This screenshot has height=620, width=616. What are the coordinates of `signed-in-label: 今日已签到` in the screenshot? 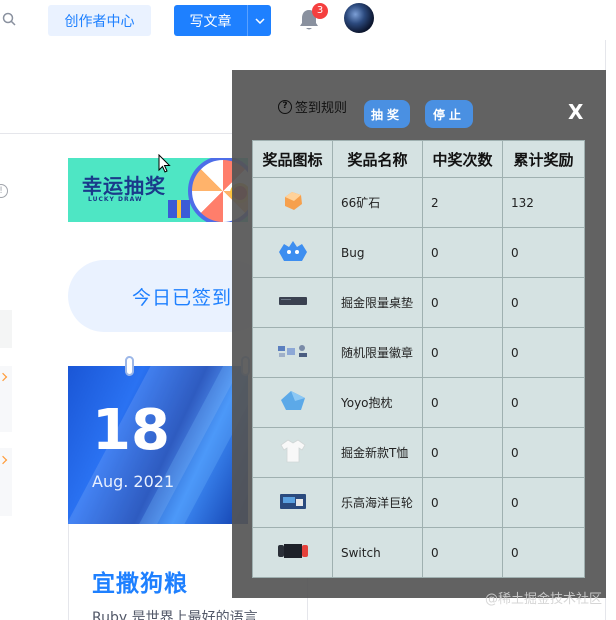 It's located at (182, 297).